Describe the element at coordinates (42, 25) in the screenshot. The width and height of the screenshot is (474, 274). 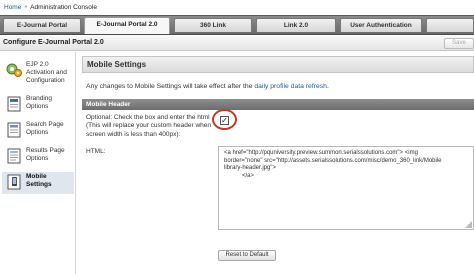
I see `tab-e-journal-portal: E-Journal Portal` at that location.